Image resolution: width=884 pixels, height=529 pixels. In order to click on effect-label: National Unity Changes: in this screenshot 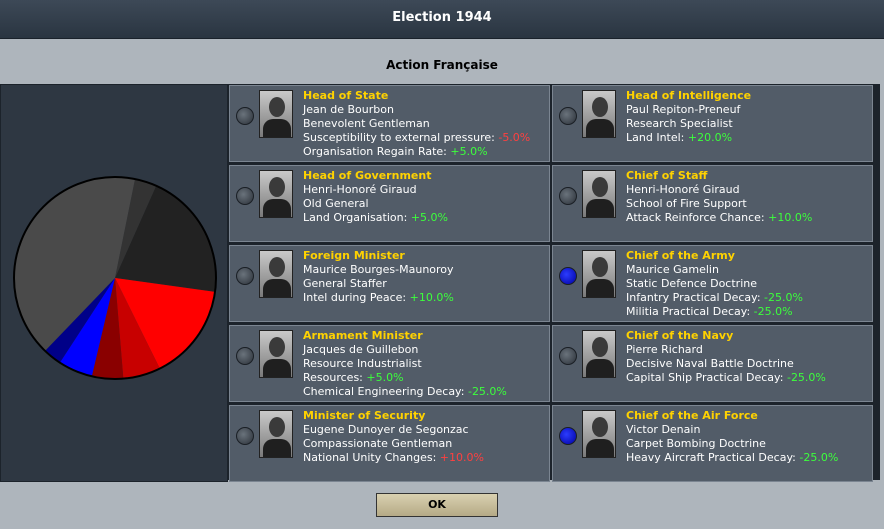, I will do `click(371, 457)`.